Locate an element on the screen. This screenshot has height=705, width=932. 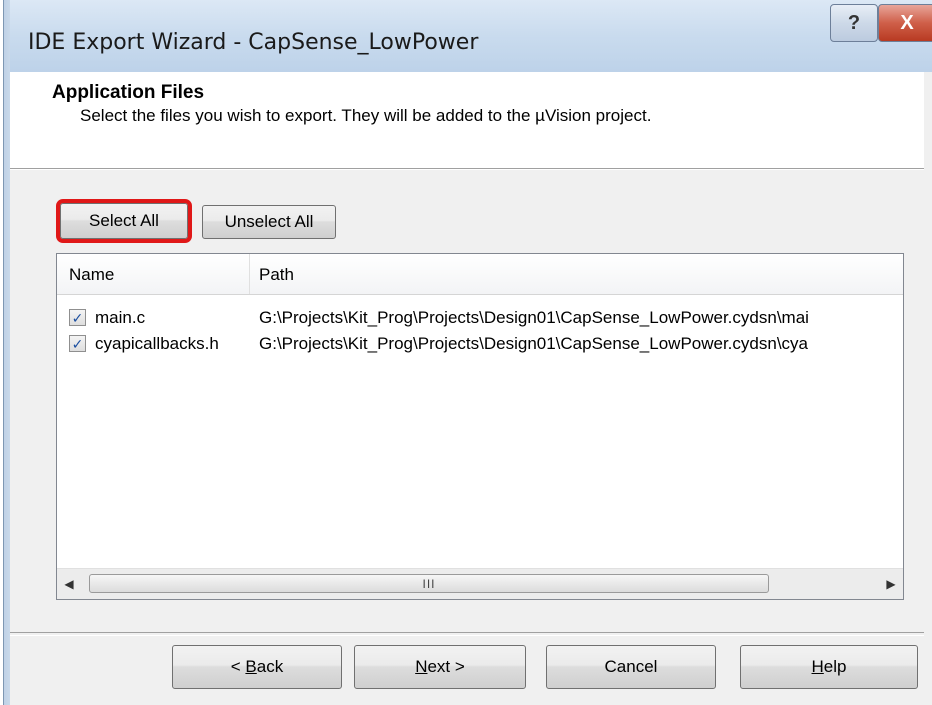
file-name: main.c is located at coordinates (120, 317).